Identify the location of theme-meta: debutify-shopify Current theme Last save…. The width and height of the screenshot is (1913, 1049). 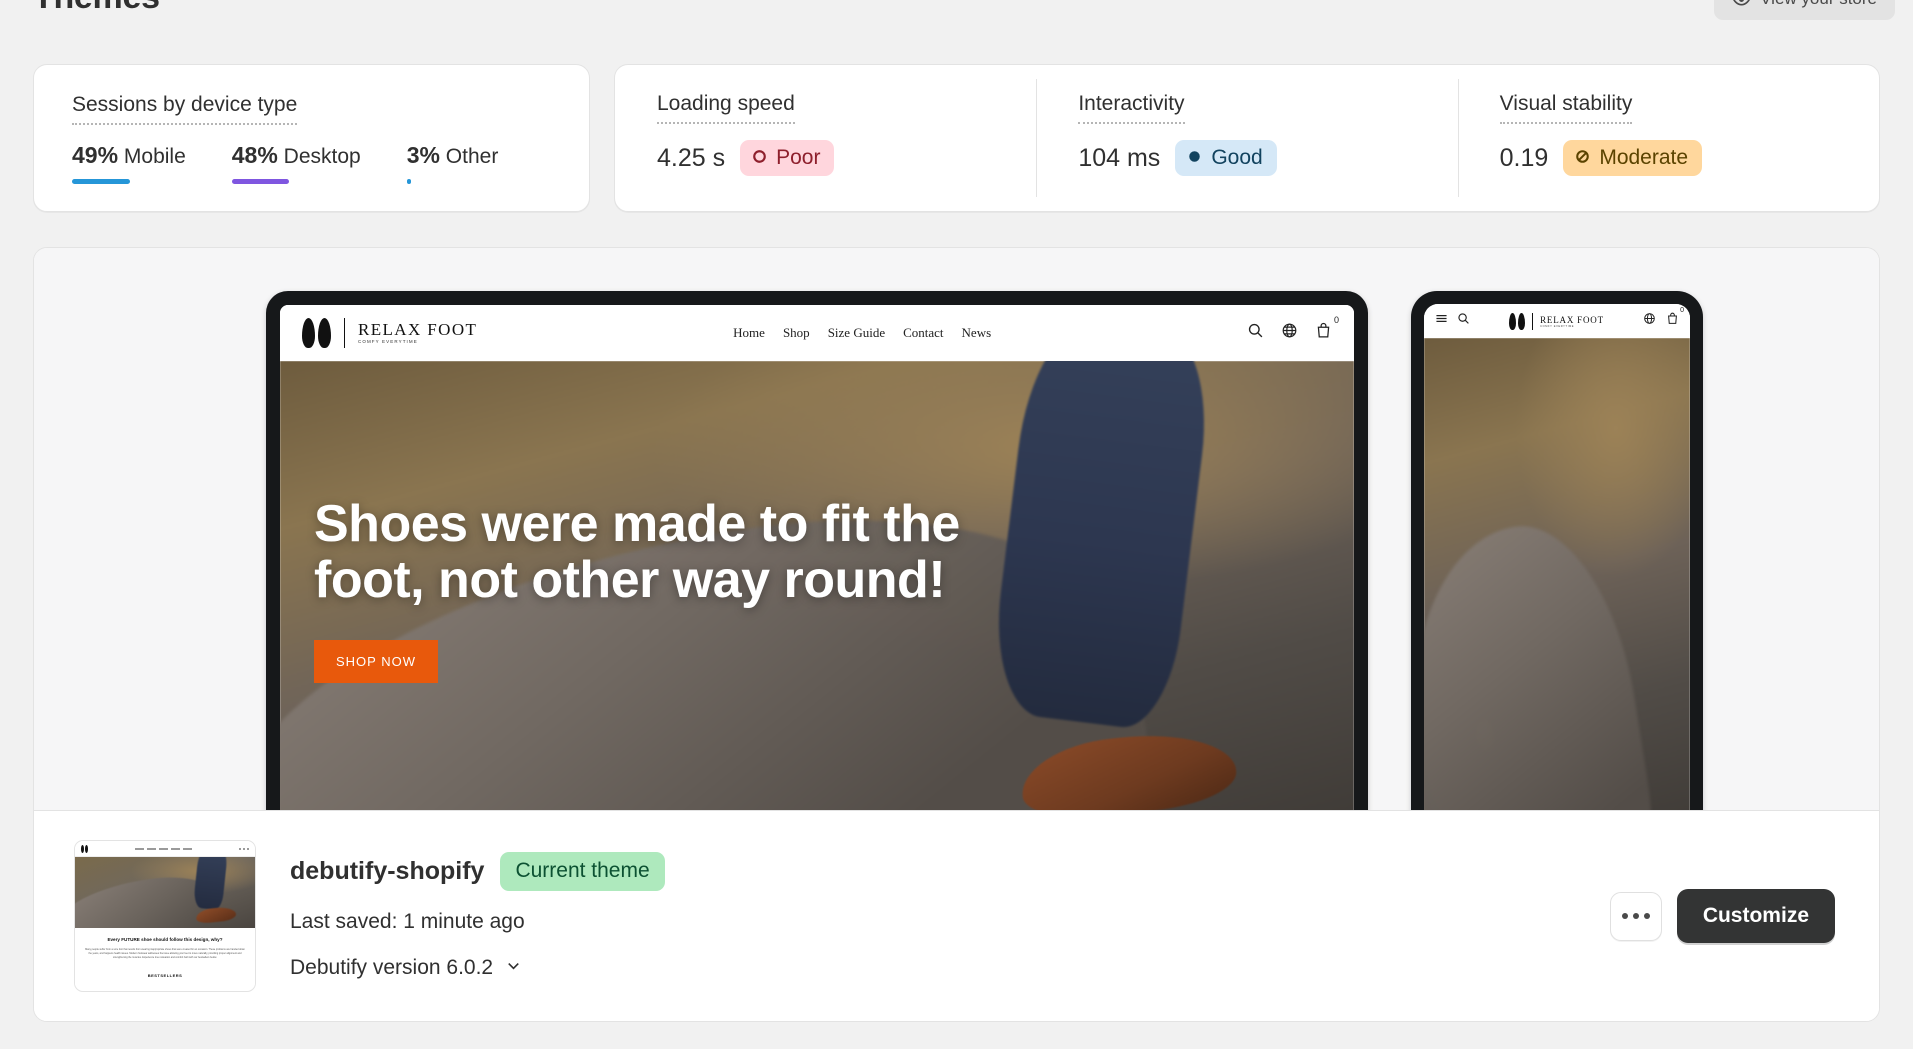
(477, 915).